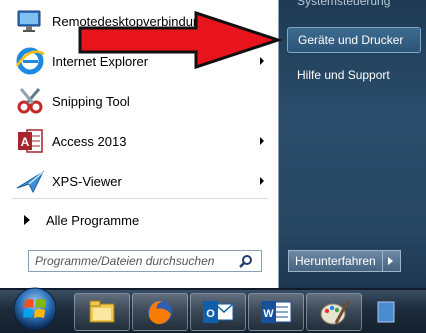  I want to click on taskbar-firefox, so click(160, 312).